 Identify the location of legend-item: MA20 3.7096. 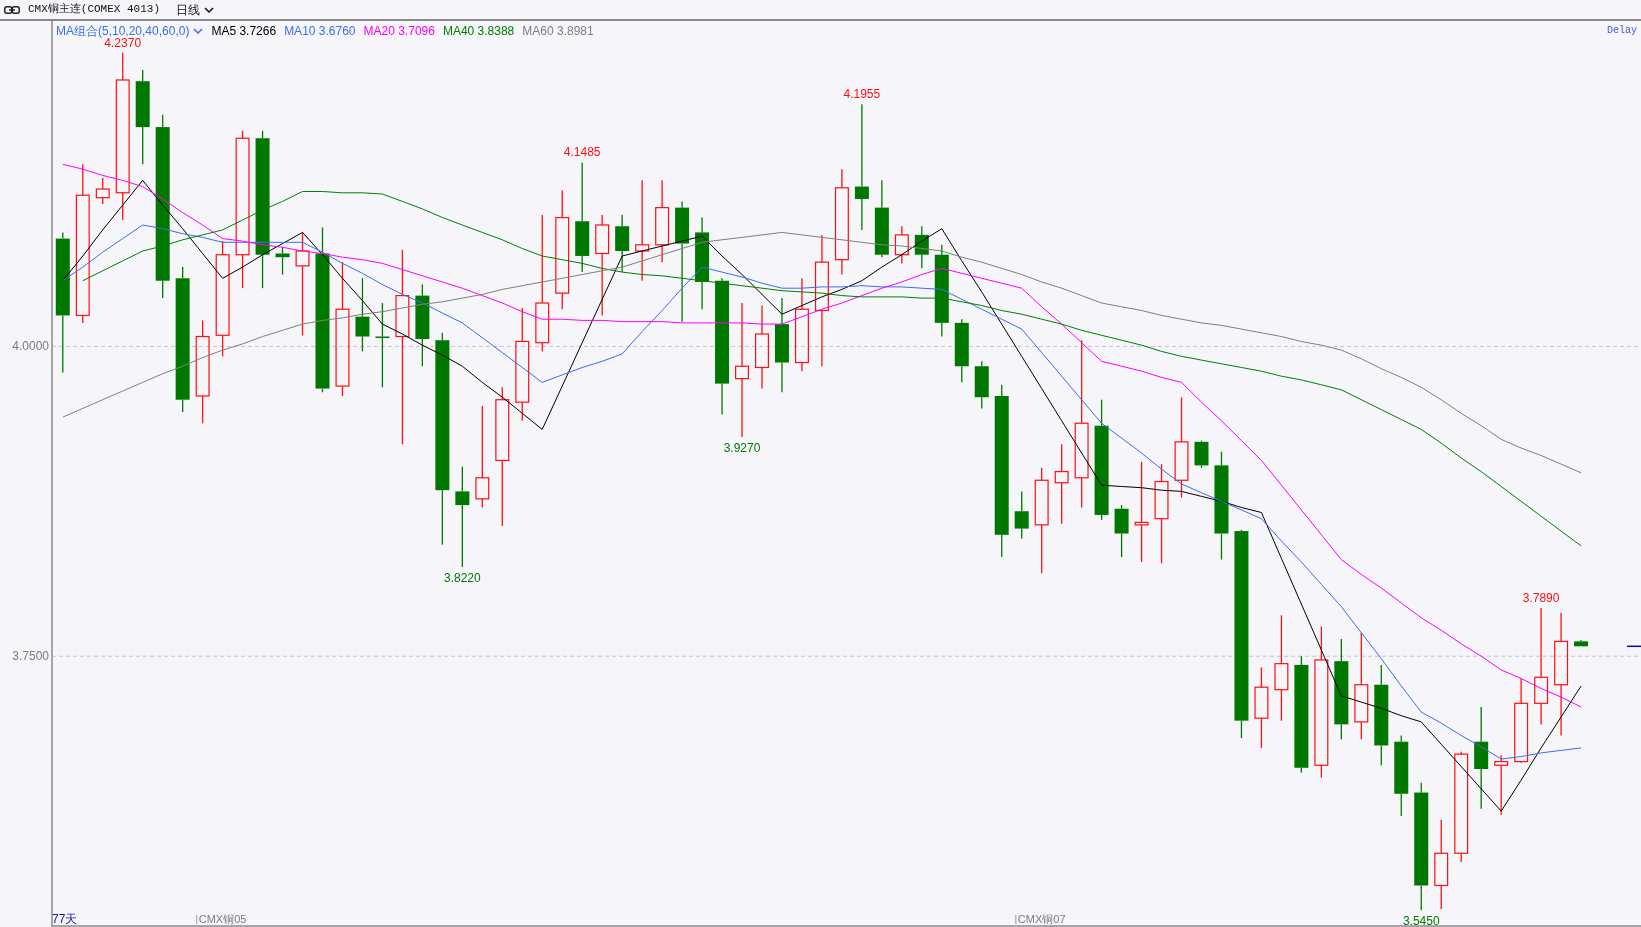
(399, 31).